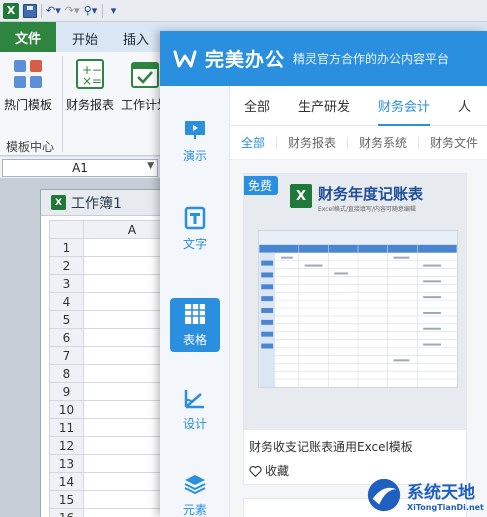  I want to click on row-header: 11, so click(66, 427).